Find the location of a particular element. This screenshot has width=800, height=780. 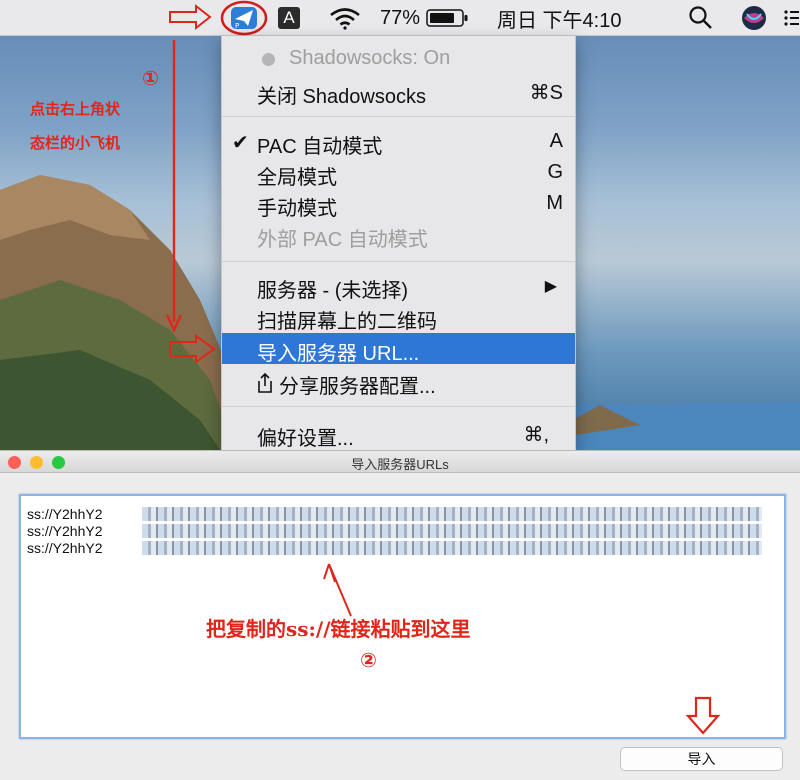

step-one-marker: ① is located at coordinates (150, 78).